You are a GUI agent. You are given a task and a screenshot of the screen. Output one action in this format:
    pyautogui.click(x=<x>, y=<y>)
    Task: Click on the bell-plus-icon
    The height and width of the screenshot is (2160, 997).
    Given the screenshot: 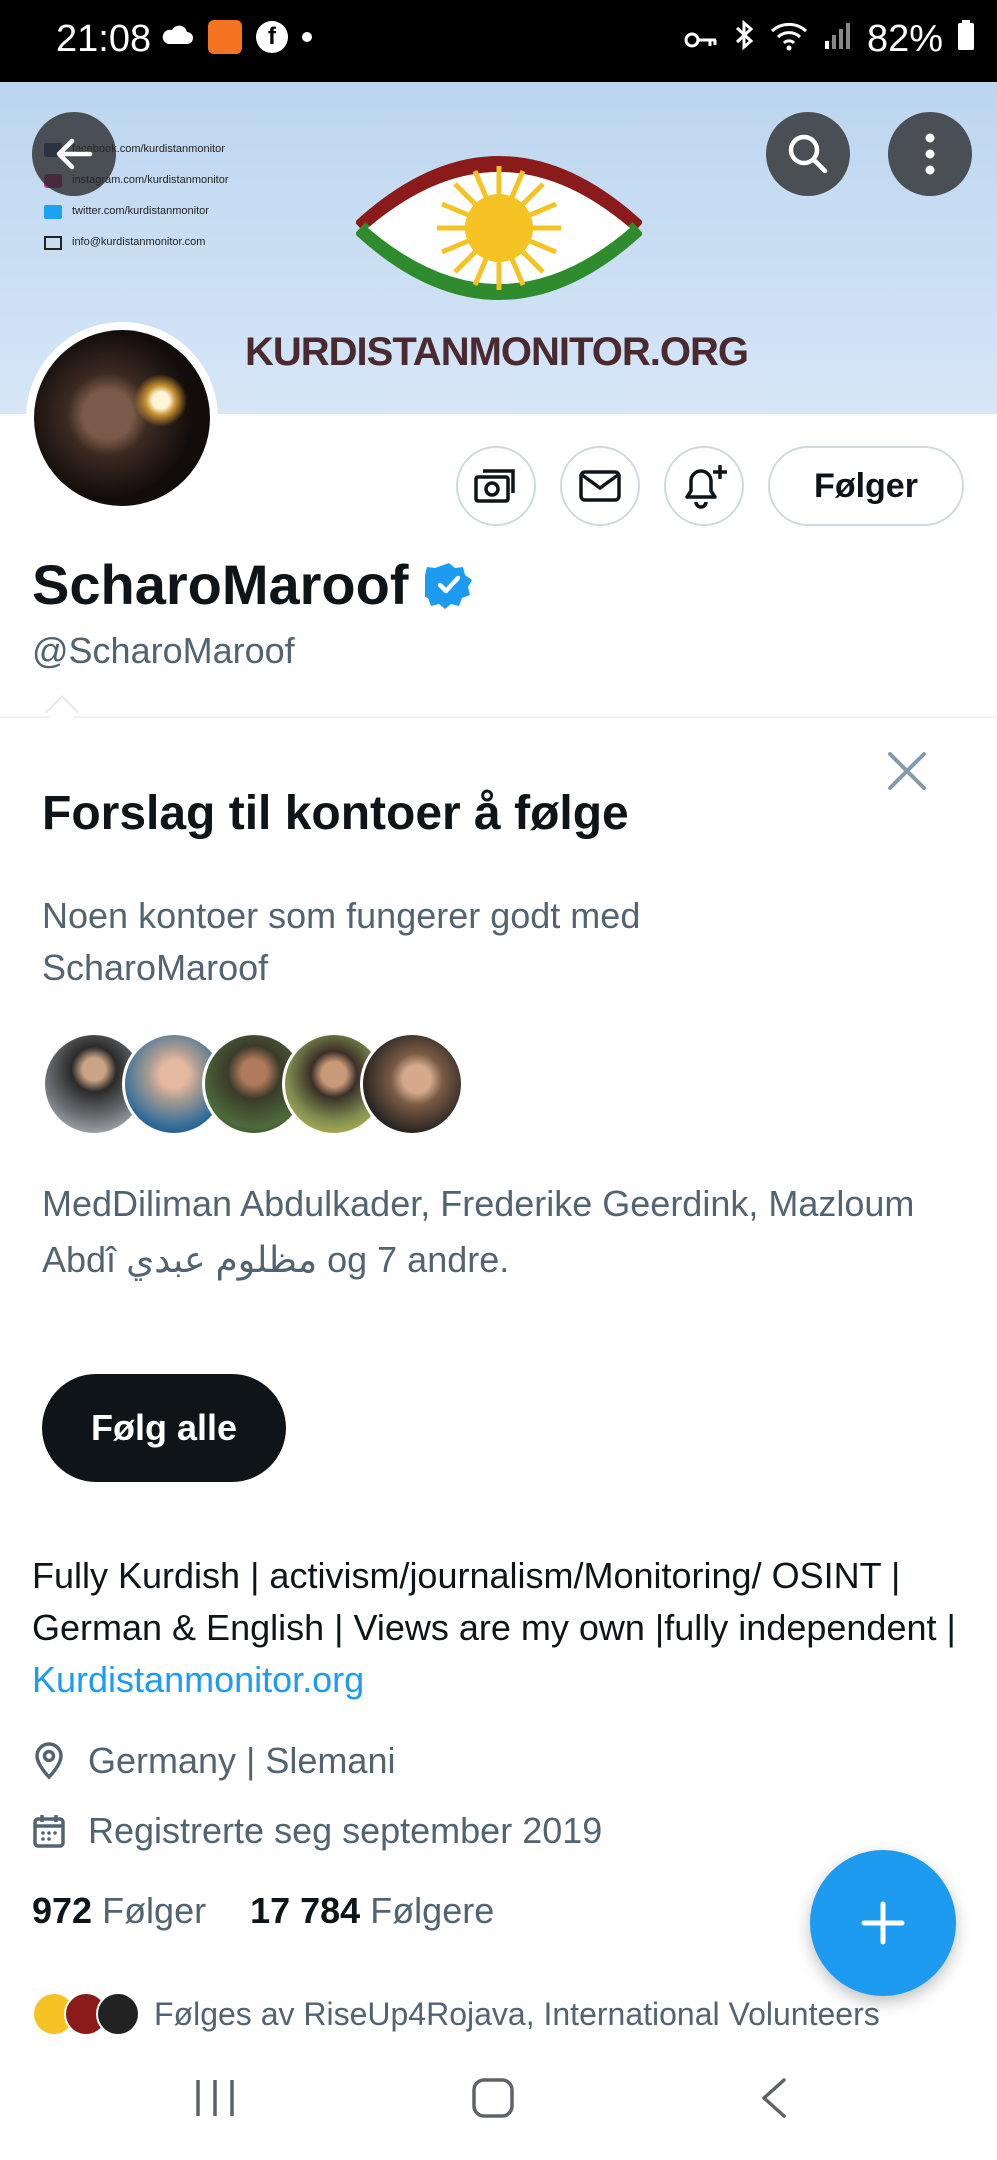 What is the action you would take?
    pyautogui.click(x=706, y=487)
    